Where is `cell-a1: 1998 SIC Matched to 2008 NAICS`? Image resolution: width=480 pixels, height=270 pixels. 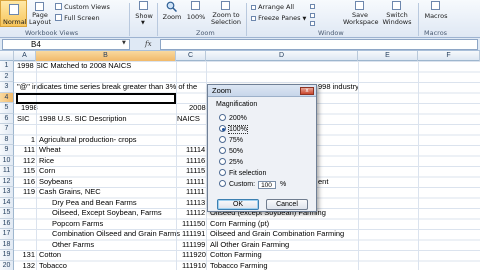 cell-a1: 1998 SIC Matched to 2008 NAICS is located at coordinates (74, 66).